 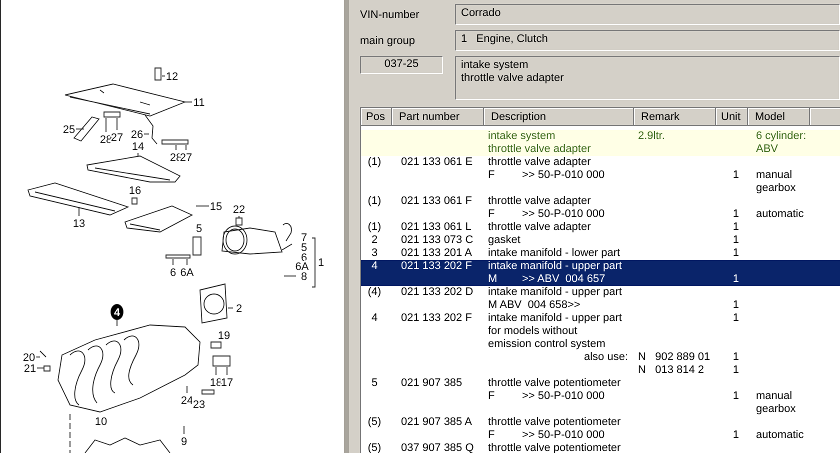 I want to click on table-cell-text: 021 907 385, so click(x=432, y=383).